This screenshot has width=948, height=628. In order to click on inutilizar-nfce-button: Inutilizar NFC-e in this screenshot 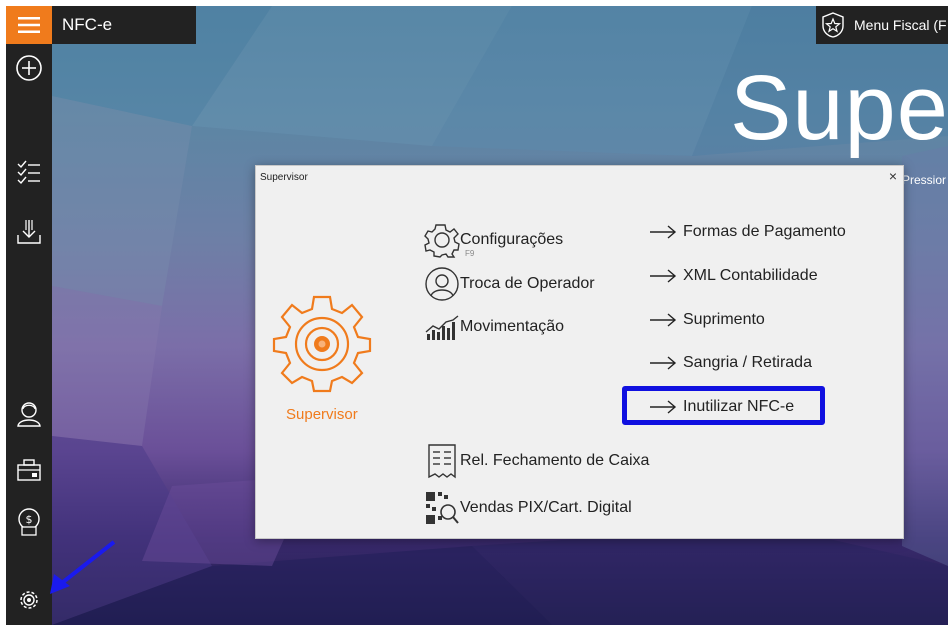, I will do `click(721, 407)`.